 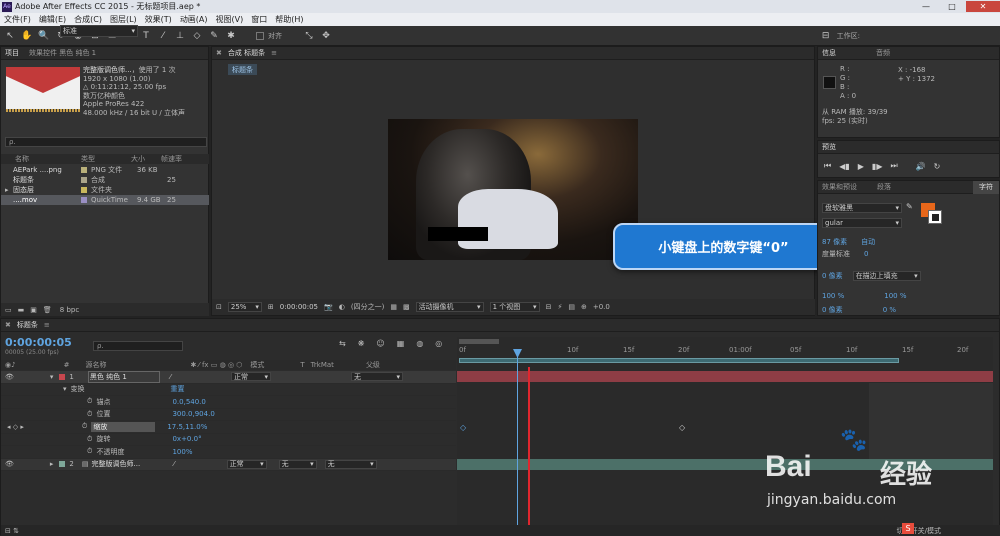 I want to click on prev-frame-icon: ◀▮, so click(x=844, y=166).